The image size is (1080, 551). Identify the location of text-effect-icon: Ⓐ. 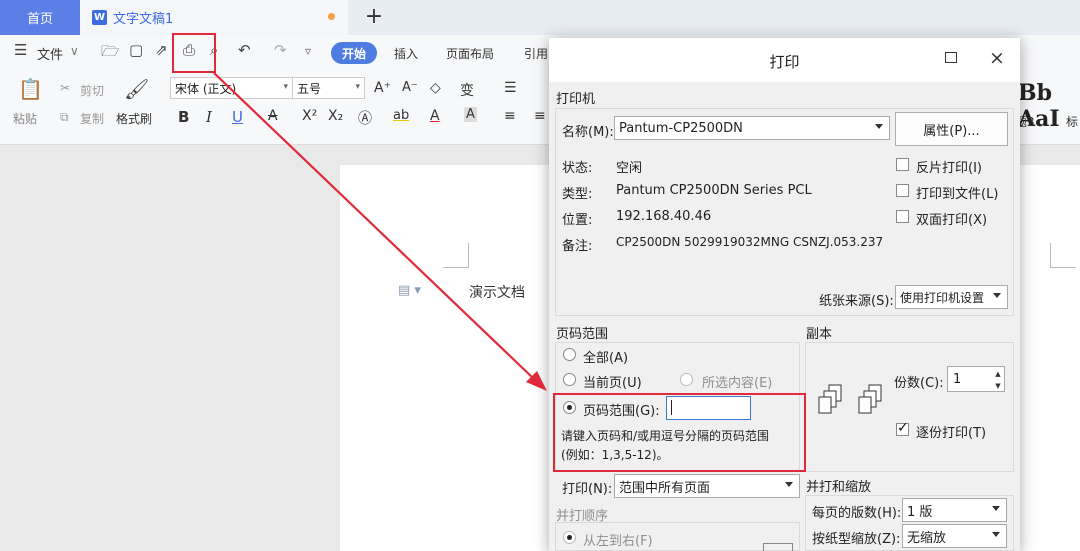
(365, 118).